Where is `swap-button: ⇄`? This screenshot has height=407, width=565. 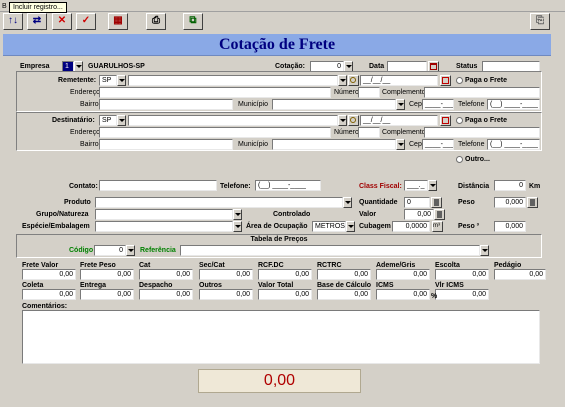
swap-button: ⇄ is located at coordinates (37, 21).